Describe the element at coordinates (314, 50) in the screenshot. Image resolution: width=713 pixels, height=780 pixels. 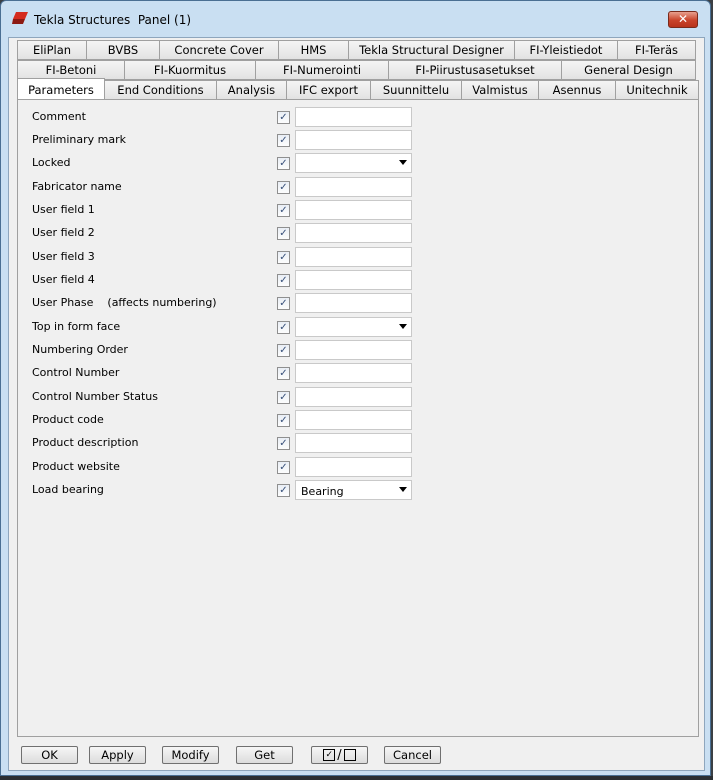
I see `tab-hms: HMS` at that location.